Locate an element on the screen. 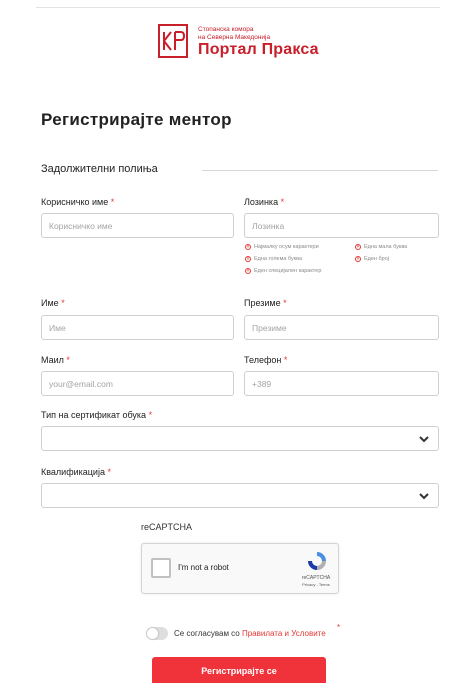 This screenshot has height=683, width=451. terms-toggle is located at coordinates (157, 633).